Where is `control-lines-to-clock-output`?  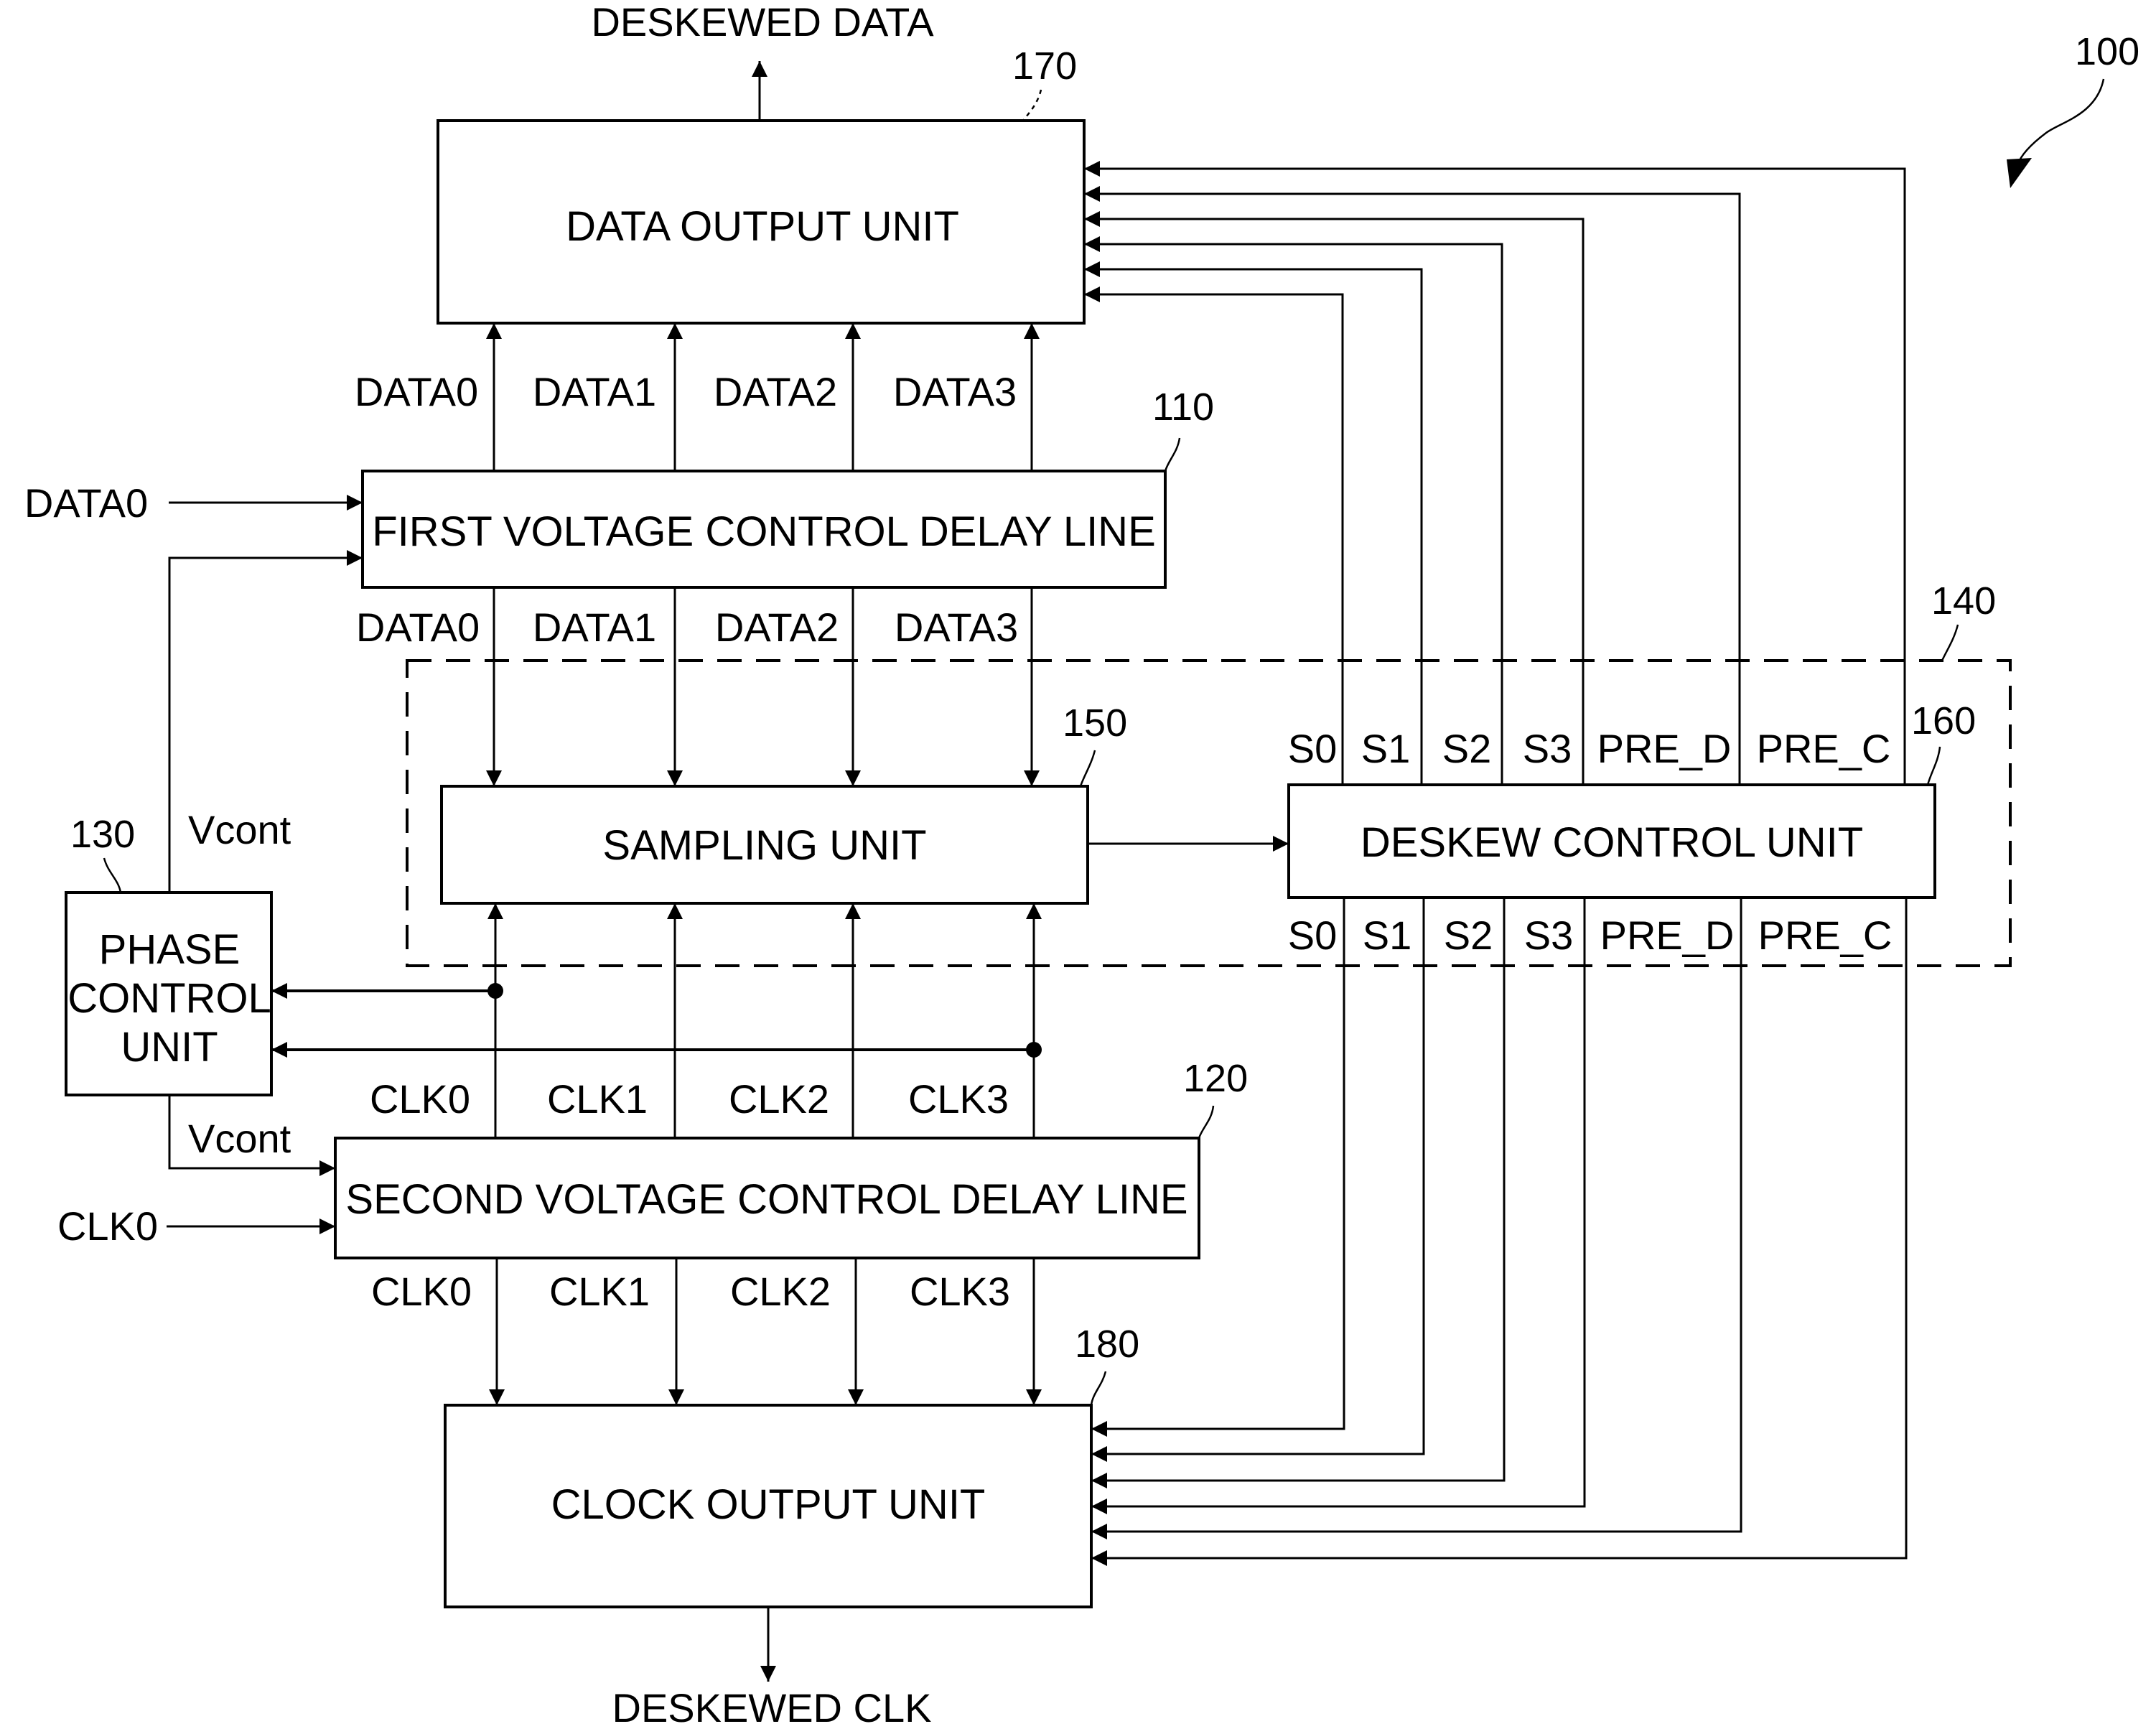 control-lines-to-clock-output is located at coordinates (1499, 1232).